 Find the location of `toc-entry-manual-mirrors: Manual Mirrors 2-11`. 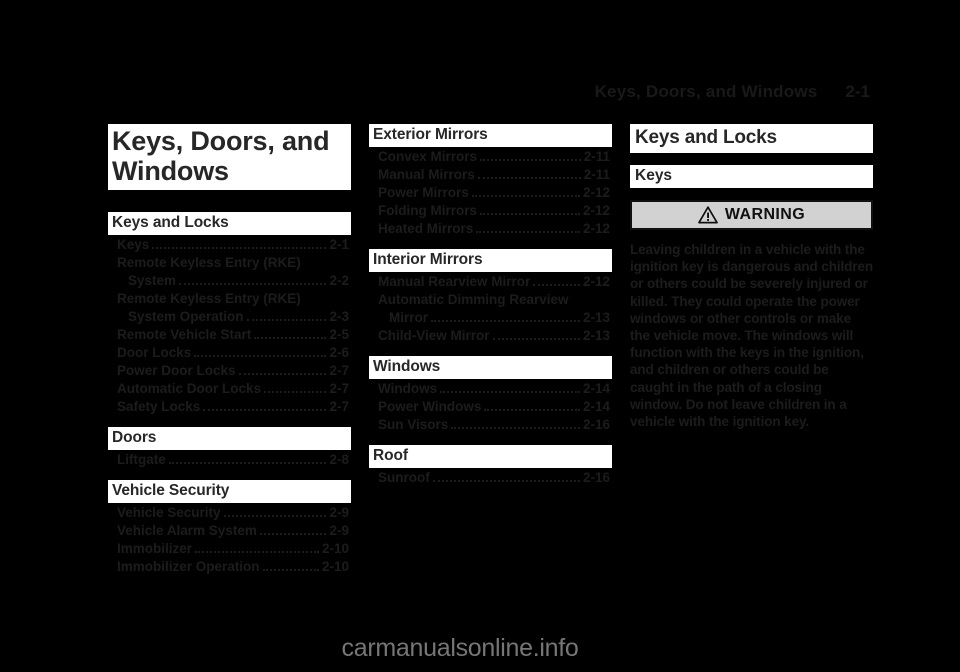

toc-entry-manual-mirrors: Manual Mirrors 2-11 is located at coordinates (489, 174).